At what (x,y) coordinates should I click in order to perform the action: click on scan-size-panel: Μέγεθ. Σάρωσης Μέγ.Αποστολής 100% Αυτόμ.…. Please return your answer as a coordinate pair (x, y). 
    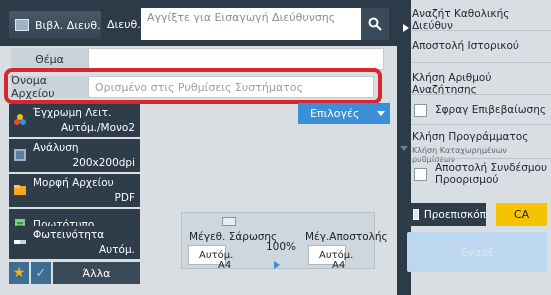
    Looking at the image, I should click on (284, 241).